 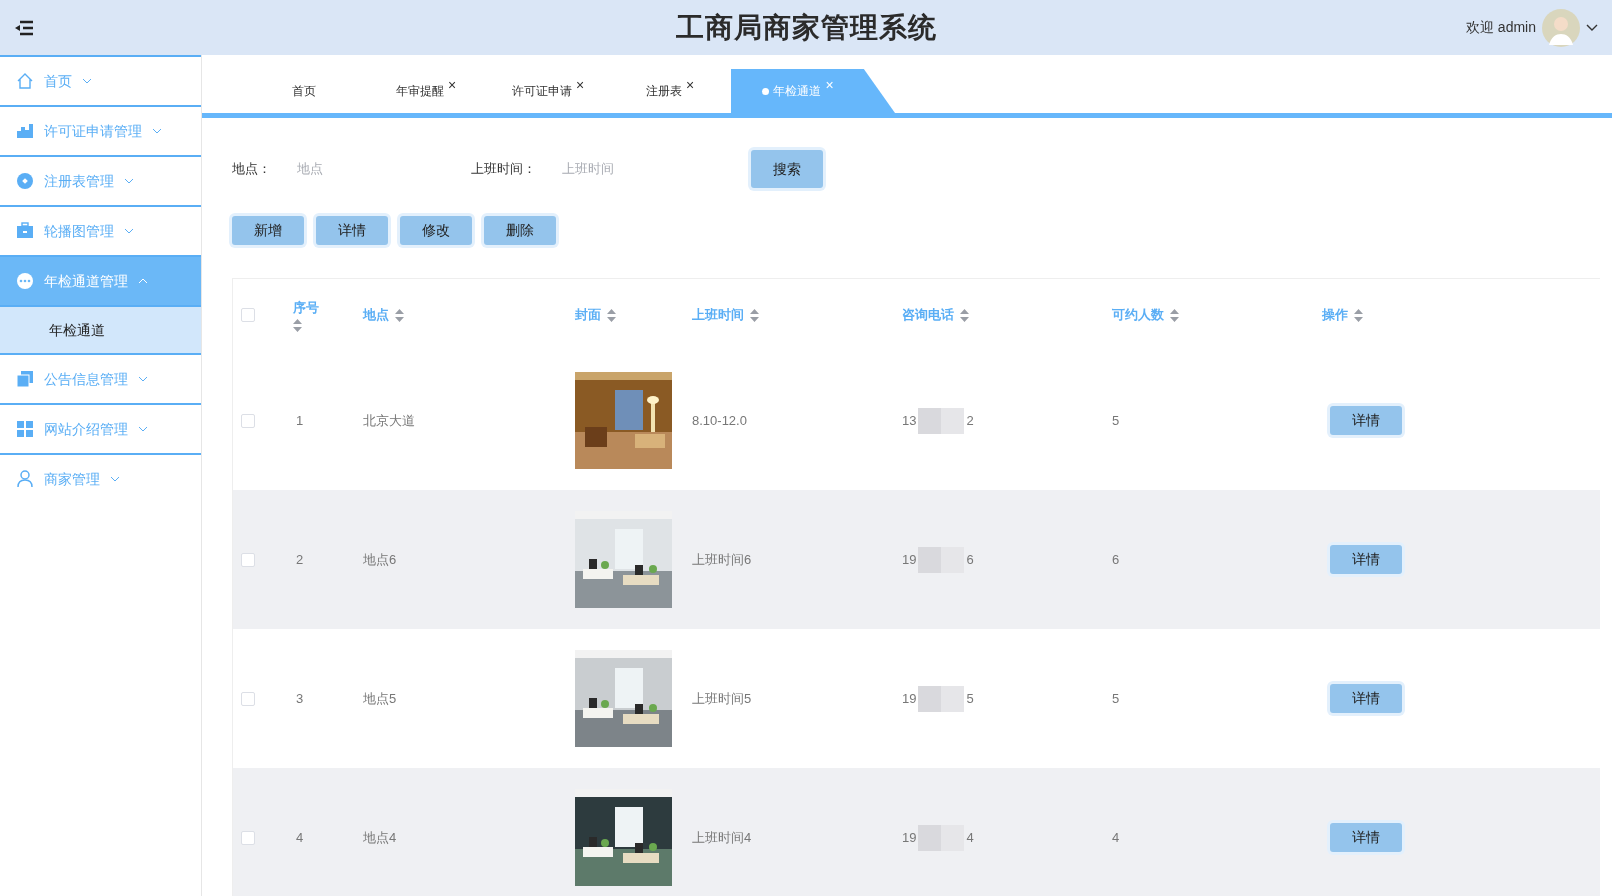 I want to click on table-cell-text: 1, so click(x=300, y=420).